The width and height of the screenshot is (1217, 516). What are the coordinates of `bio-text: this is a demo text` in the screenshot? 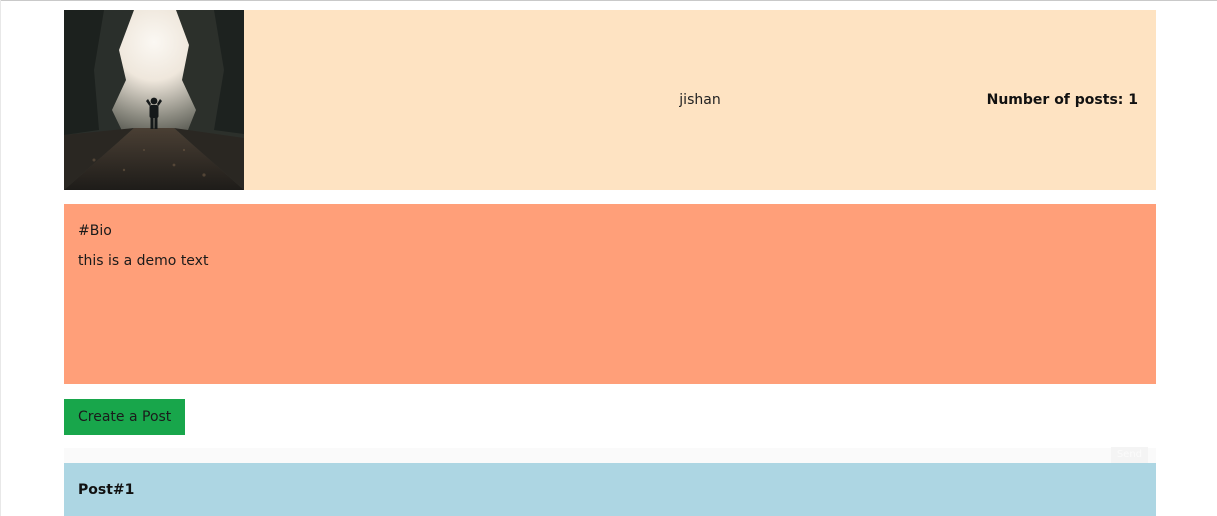 It's located at (143, 261).